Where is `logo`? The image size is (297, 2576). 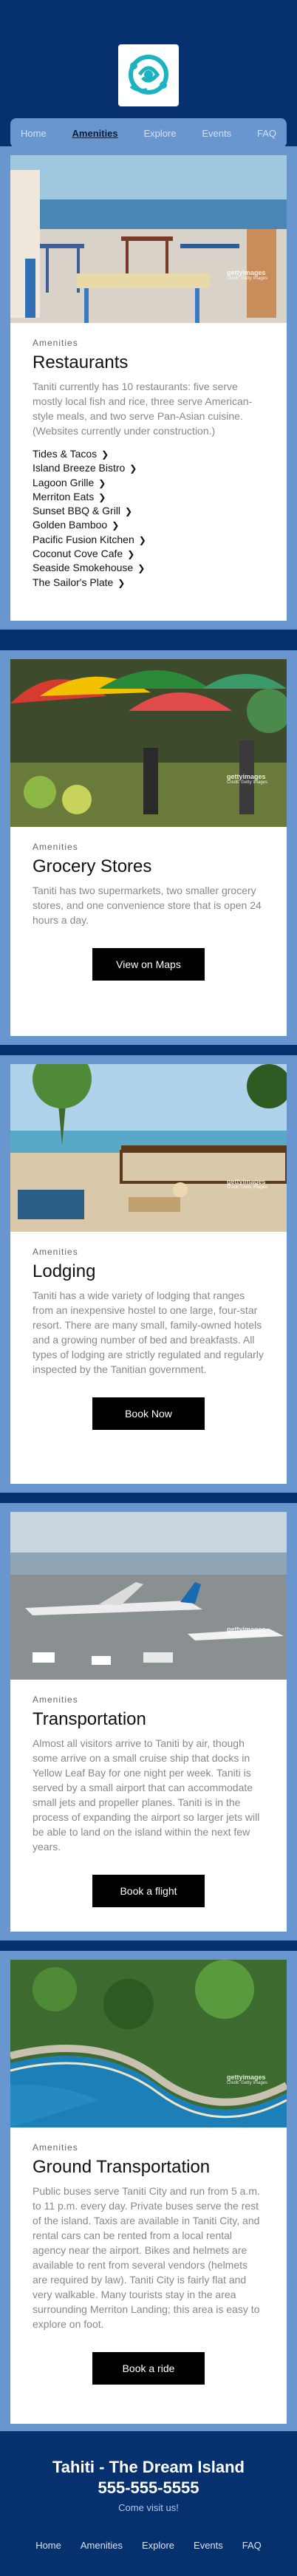
logo is located at coordinates (148, 75).